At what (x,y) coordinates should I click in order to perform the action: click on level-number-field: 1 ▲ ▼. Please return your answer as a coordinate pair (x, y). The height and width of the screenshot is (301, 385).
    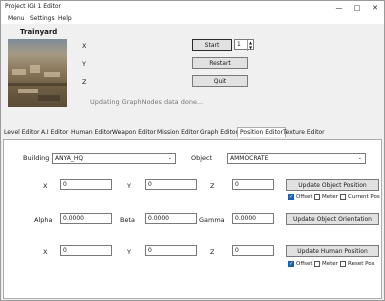
    Looking at the image, I should click on (244, 45).